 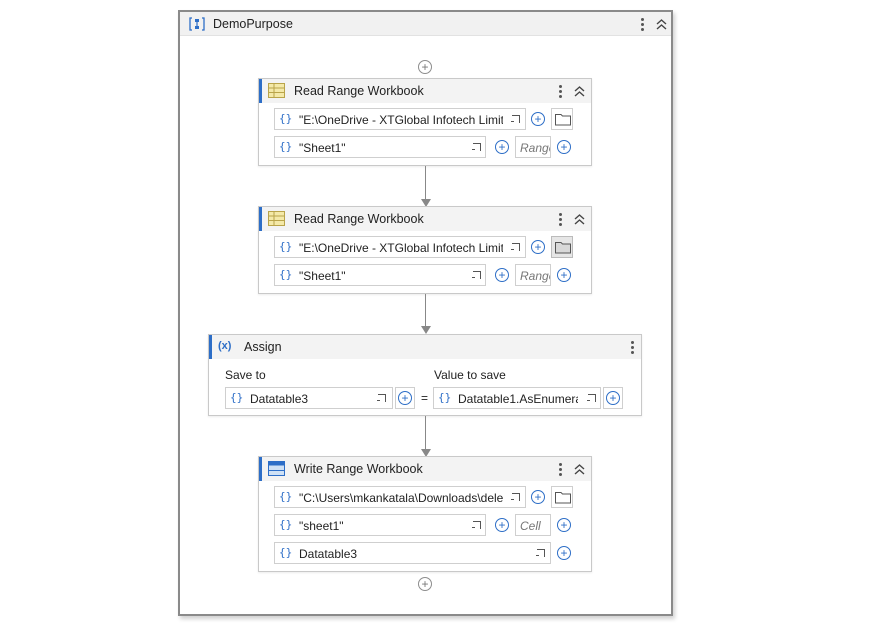 What do you see at coordinates (426, 330) in the screenshot?
I see `flow-arrow-icon` at bounding box center [426, 330].